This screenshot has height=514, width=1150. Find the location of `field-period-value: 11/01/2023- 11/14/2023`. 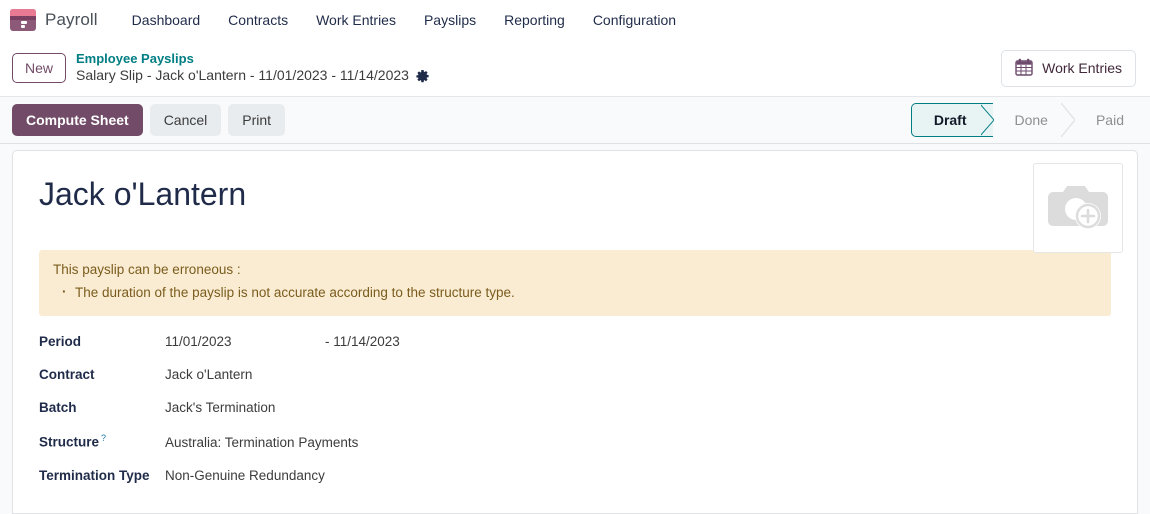

field-period-value: 11/01/2023- 11/14/2023 is located at coordinates (282, 341).